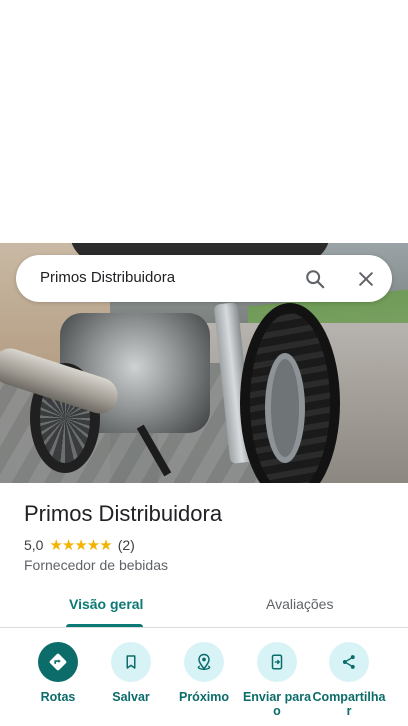  What do you see at coordinates (34, 545) in the screenshot?
I see `rating-value: 5,0` at bounding box center [34, 545].